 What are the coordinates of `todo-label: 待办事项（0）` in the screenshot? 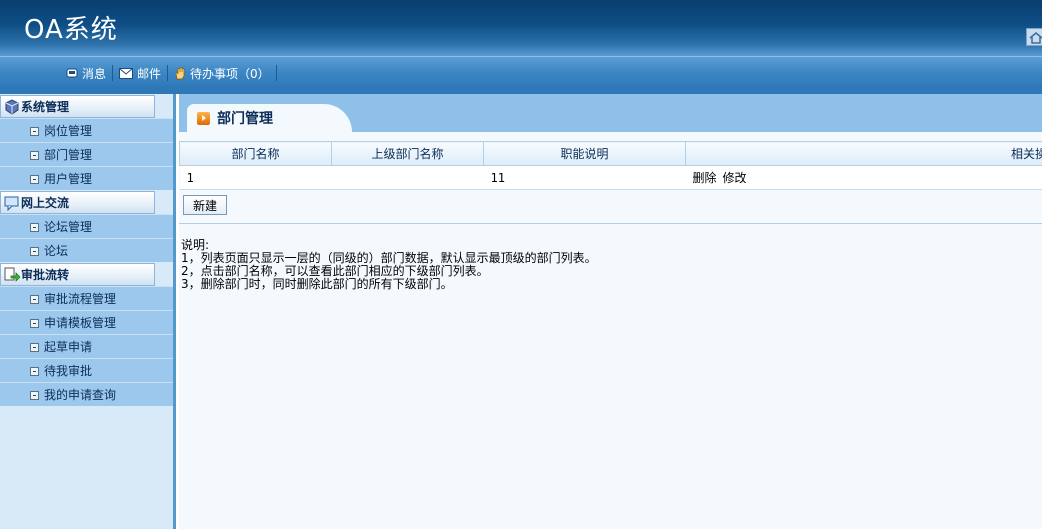 It's located at (230, 73).